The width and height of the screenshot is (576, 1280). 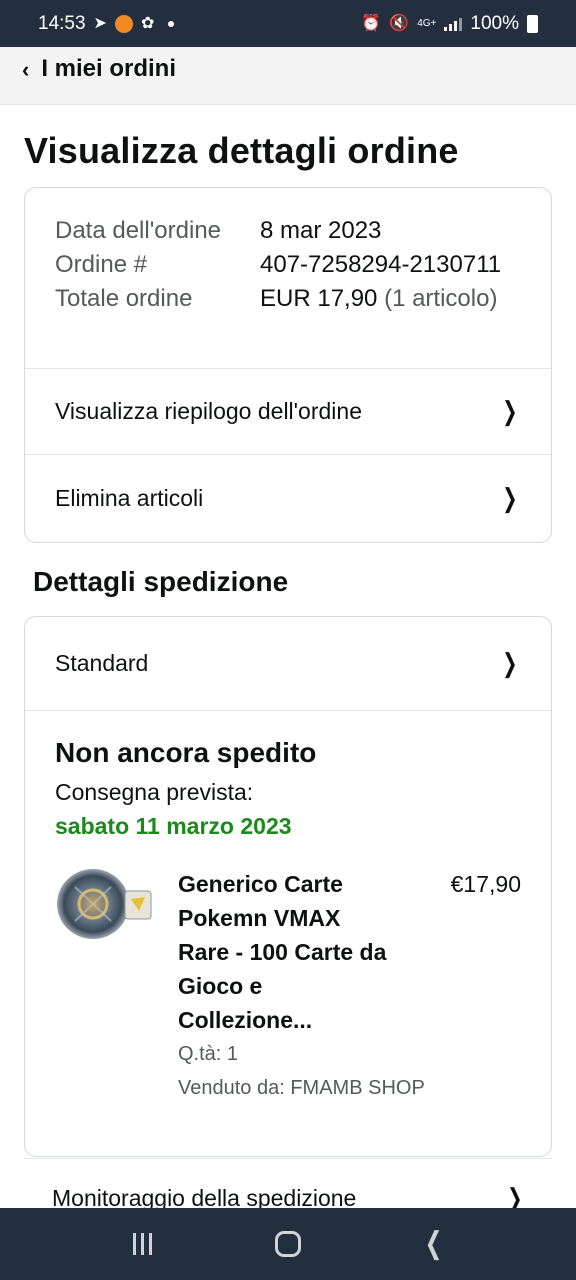 I want to click on order-total-value: EUR 17,90, so click(x=319, y=298).